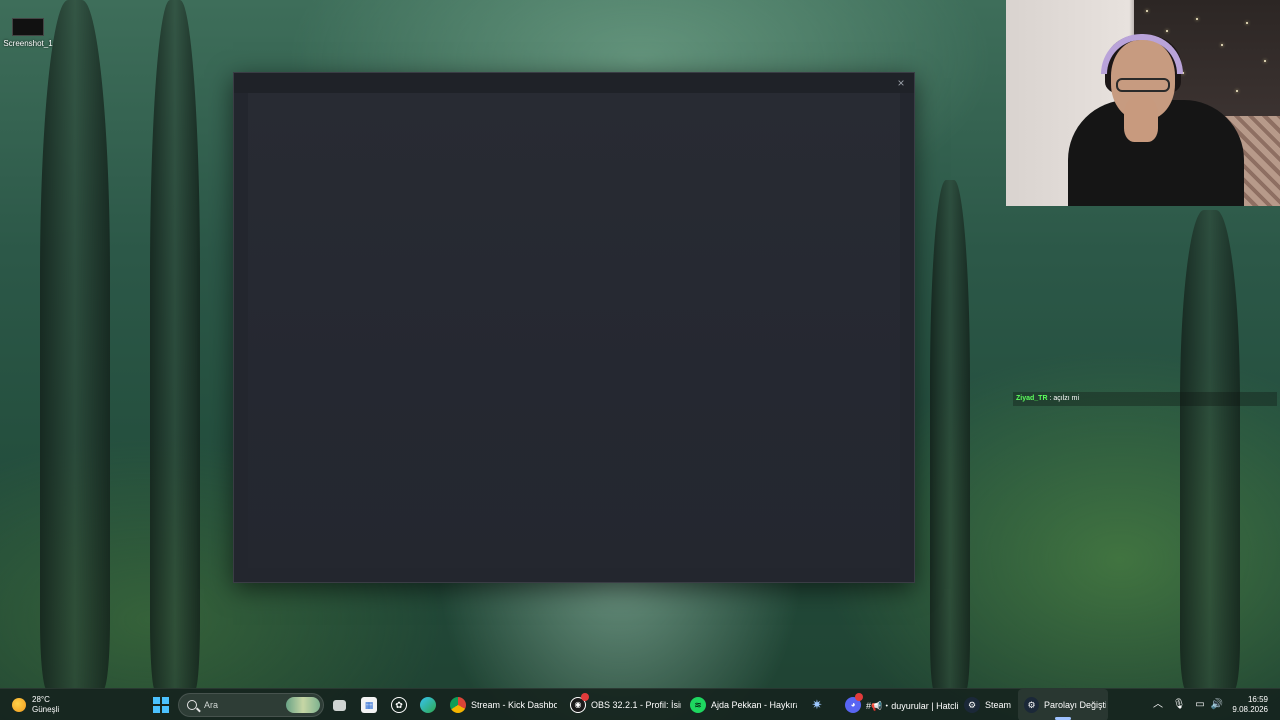 This screenshot has height=720, width=1280. What do you see at coordinates (998, 705) in the screenshot?
I see `taskbar-app-label: Steam` at bounding box center [998, 705].